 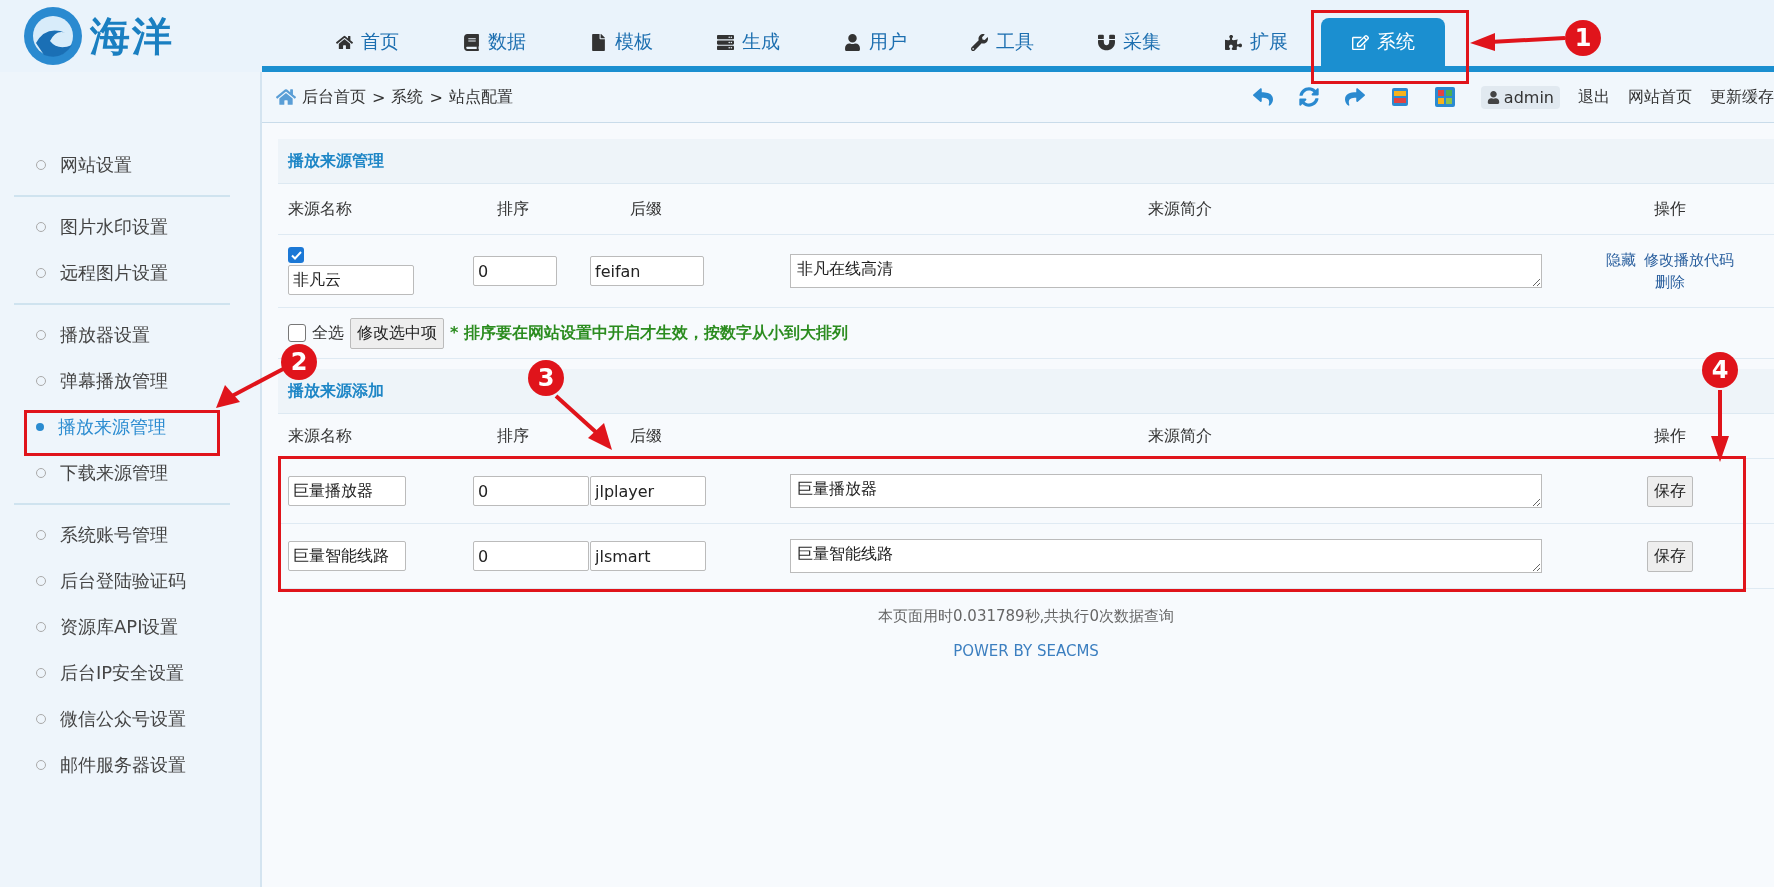 I want to click on nav-tab: 采集, so click(x=1129, y=42).